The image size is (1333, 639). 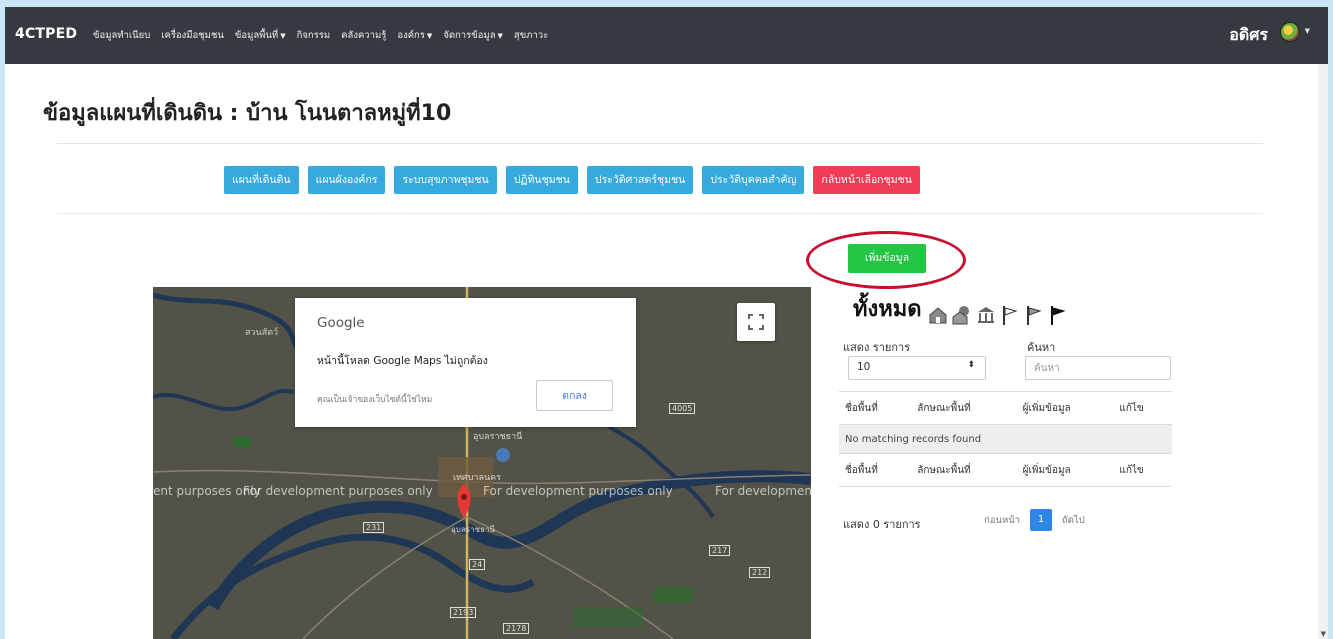 What do you see at coordinates (1248, 35) in the screenshot?
I see `user-name: อดิศร` at bounding box center [1248, 35].